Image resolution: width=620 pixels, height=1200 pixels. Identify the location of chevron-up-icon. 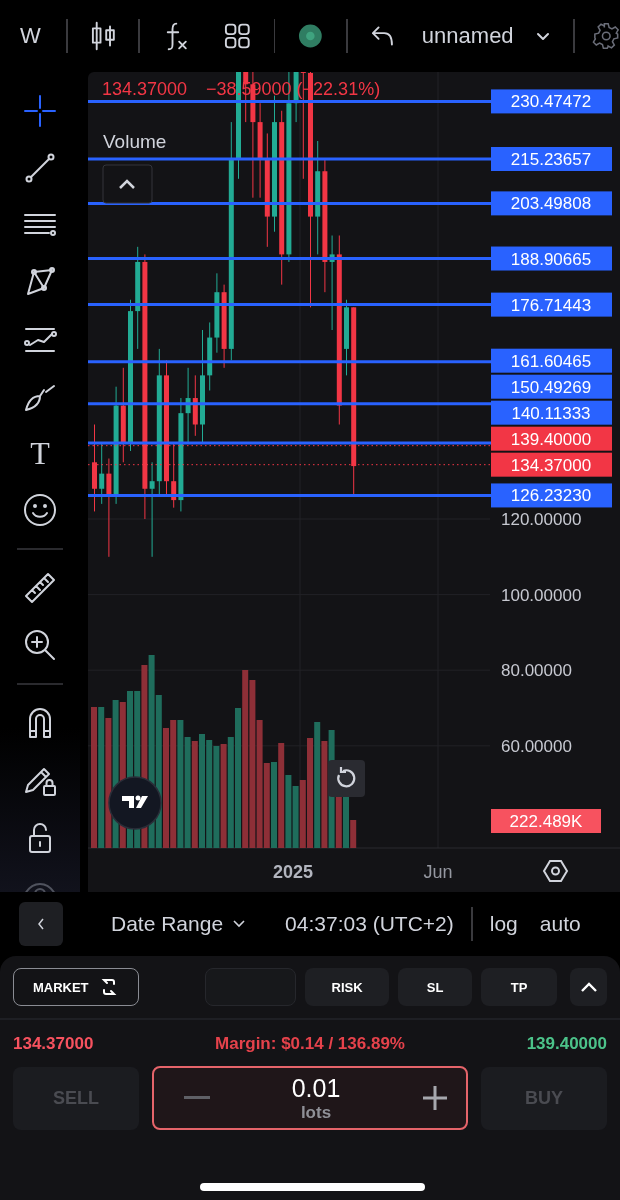
(588, 987).